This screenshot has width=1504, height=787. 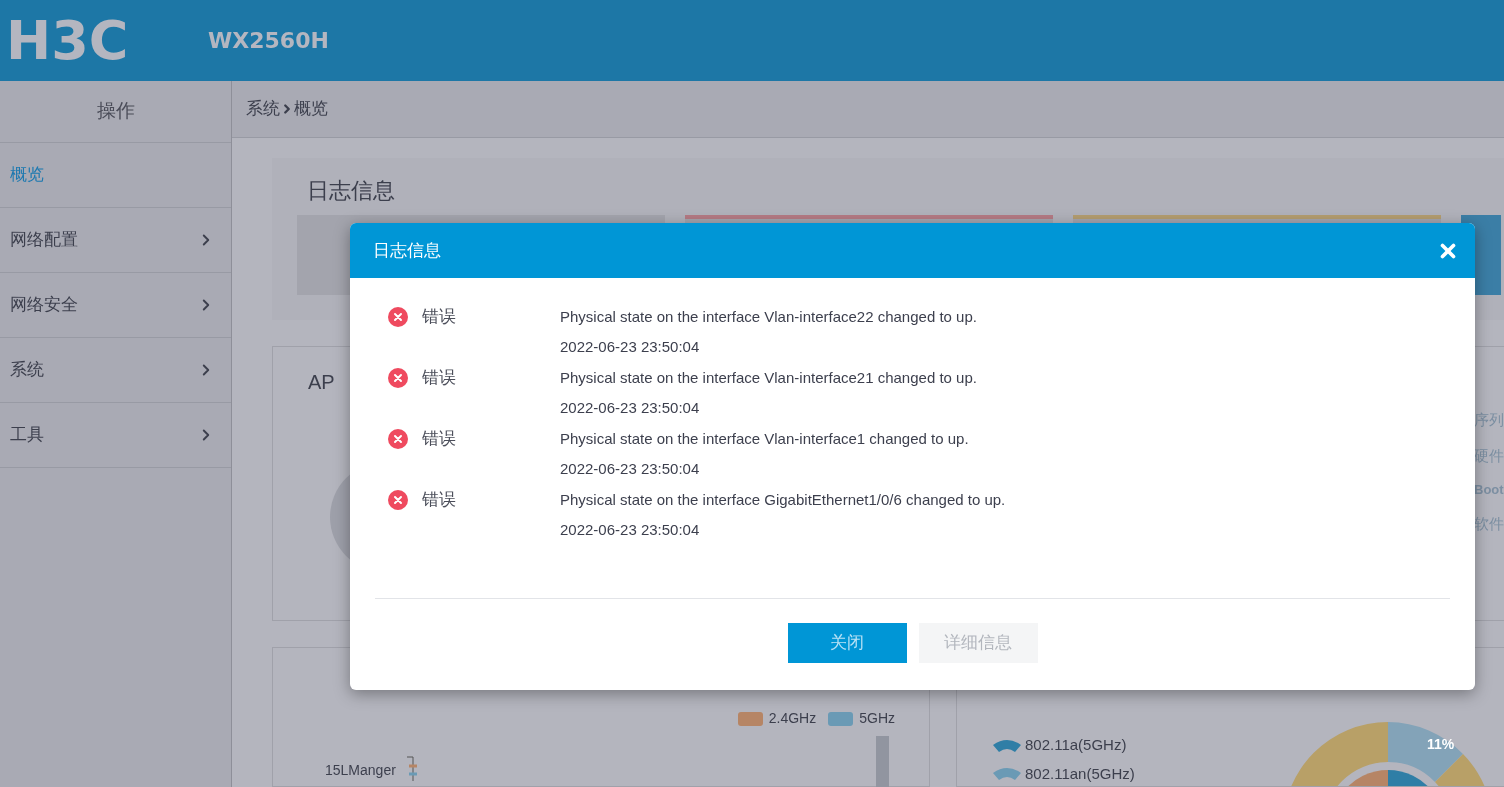 What do you see at coordinates (768, 378) in the screenshot?
I see `log-message: Physical state on the interface Vlan-interface21 changed to up.` at bounding box center [768, 378].